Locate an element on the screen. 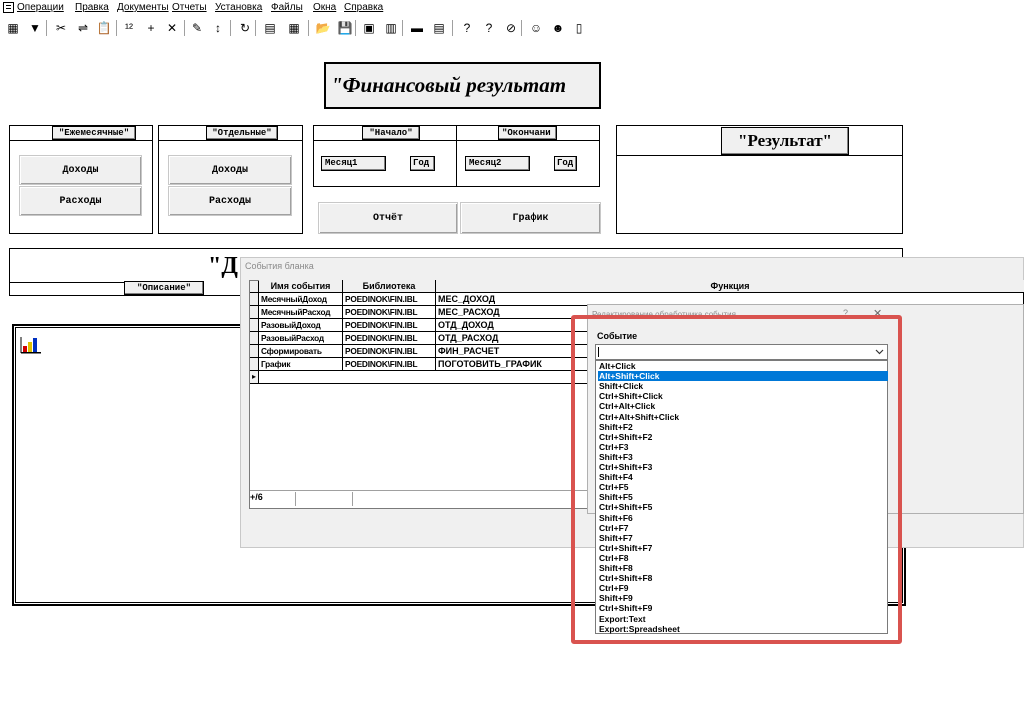 The width and height of the screenshot is (1024, 712). result-label: "Результат" is located at coordinates (785, 141).